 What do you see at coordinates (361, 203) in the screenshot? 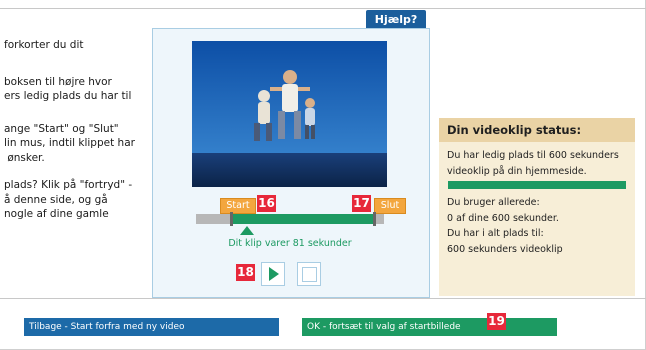
I see `callout-badge-17: 17` at bounding box center [361, 203].